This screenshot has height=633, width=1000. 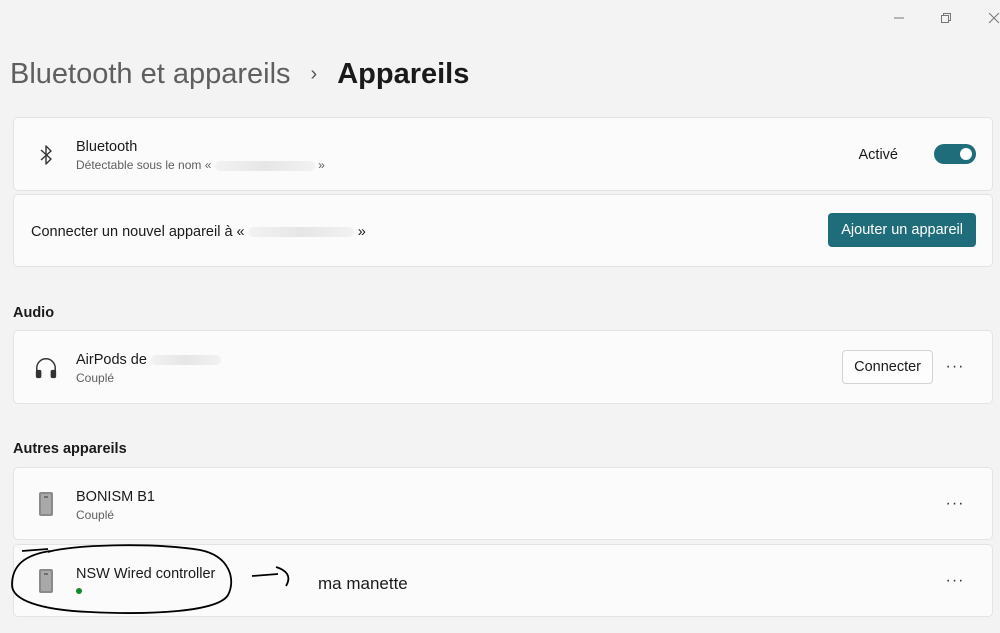 What do you see at coordinates (46, 155) in the screenshot?
I see `bluetooth-icon` at bounding box center [46, 155].